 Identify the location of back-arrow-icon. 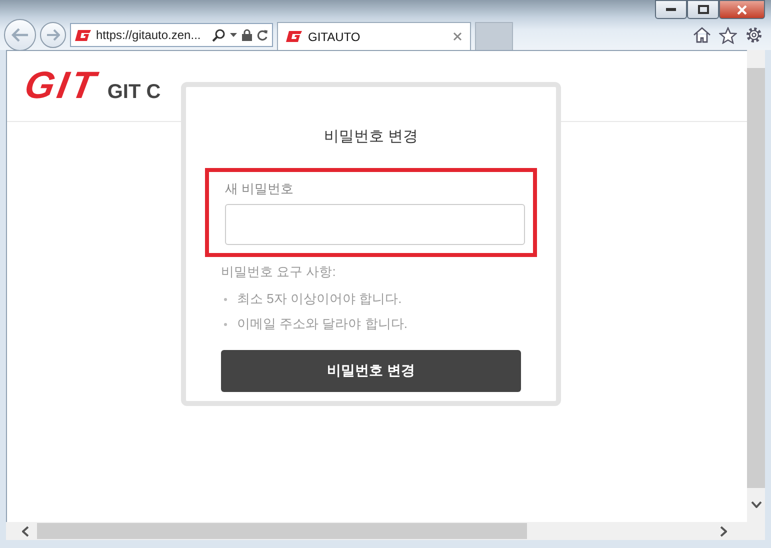
(20, 35).